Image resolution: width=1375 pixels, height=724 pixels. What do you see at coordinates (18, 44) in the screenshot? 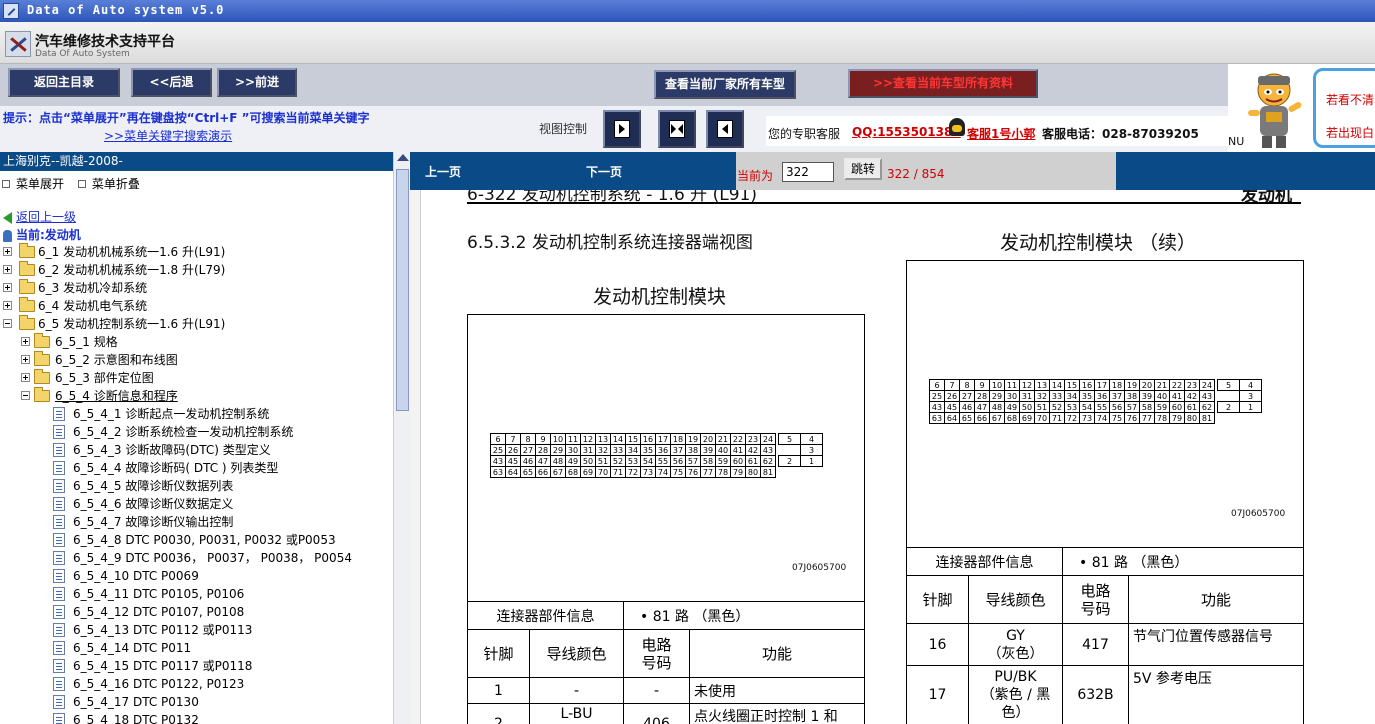
I see `logo-icon` at bounding box center [18, 44].